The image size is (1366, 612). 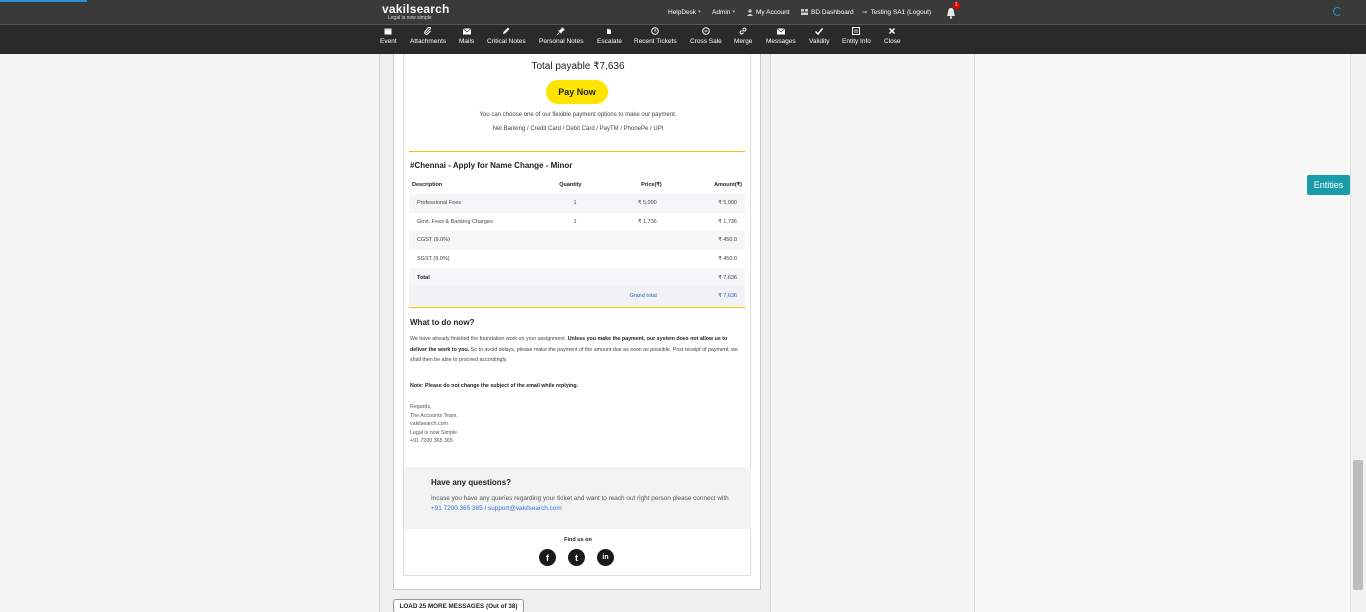 What do you see at coordinates (956, 5) in the screenshot?
I see `notification-badge: 1` at bounding box center [956, 5].